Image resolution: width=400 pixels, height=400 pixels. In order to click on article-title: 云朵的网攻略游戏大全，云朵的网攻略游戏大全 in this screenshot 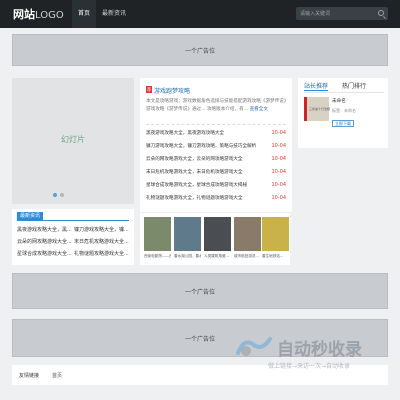, I will do `click(194, 159)`.